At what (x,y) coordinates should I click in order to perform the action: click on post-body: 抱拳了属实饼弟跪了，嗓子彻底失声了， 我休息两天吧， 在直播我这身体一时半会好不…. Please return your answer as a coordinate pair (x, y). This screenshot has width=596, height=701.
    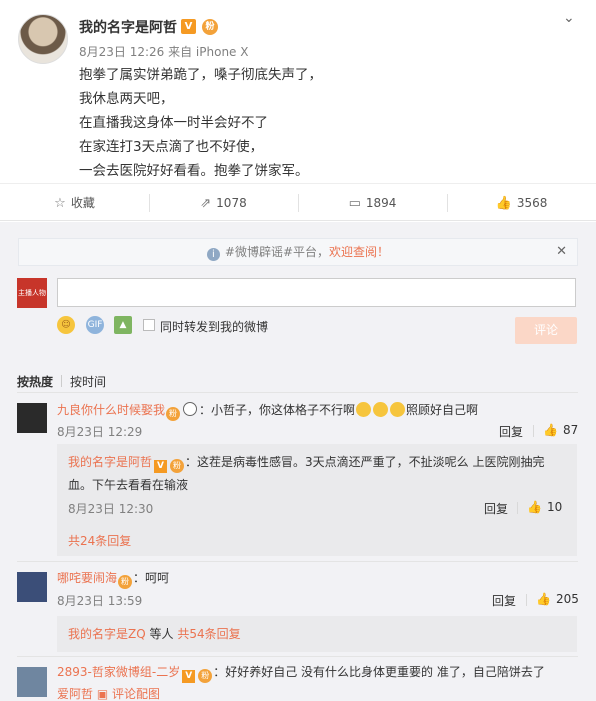
    Looking at the image, I should click on (200, 123).